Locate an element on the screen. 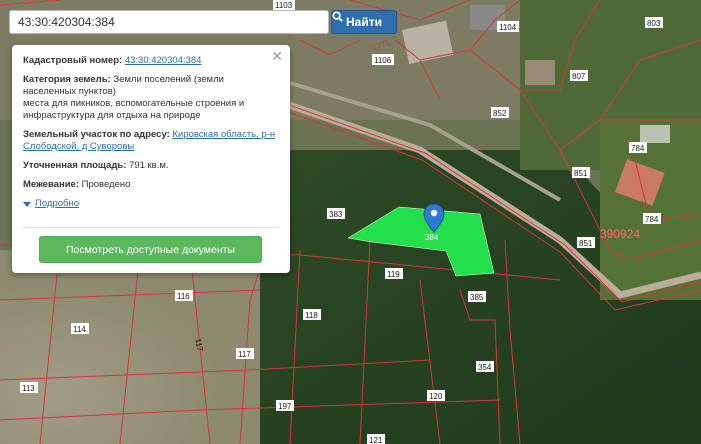  svg-text: 1103 is located at coordinates (284, 5).